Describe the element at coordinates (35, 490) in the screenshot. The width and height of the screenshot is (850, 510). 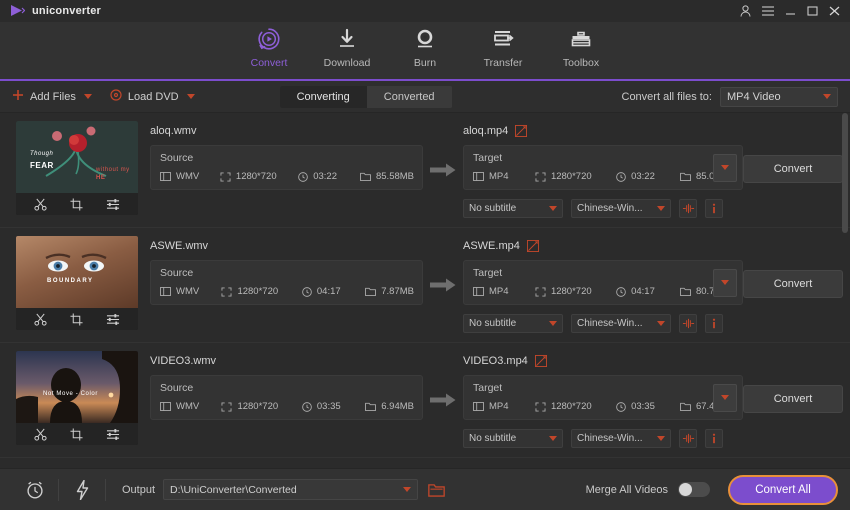
I see `alarm-clock-icon` at that location.